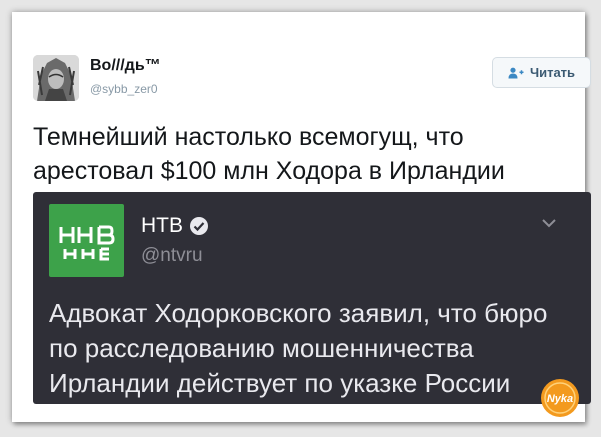  I want to click on follow-button-label: Читать, so click(552, 72).